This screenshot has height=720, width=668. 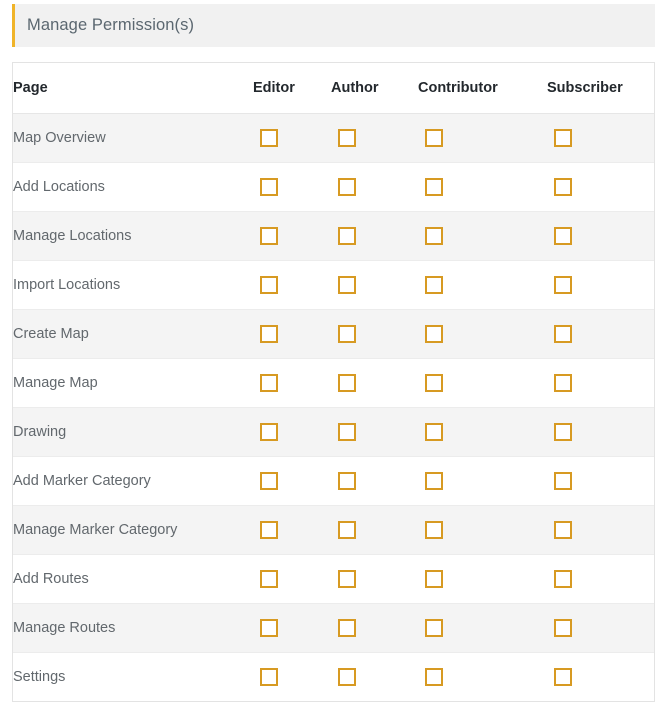 What do you see at coordinates (133, 432) in the screenshot?
I see `row-page-label: Drawing` at bounding box center [133, 432].